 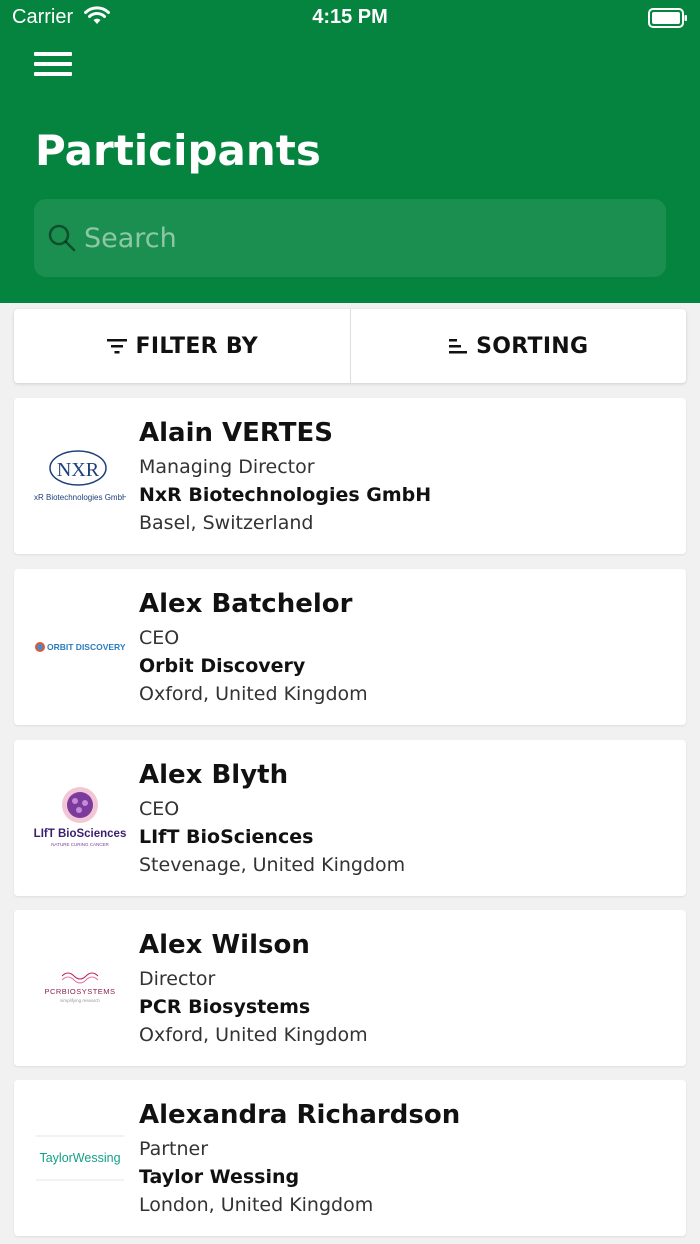 I want to click on participant-location: Basel, Switzerland, so click(x=226, y=523).